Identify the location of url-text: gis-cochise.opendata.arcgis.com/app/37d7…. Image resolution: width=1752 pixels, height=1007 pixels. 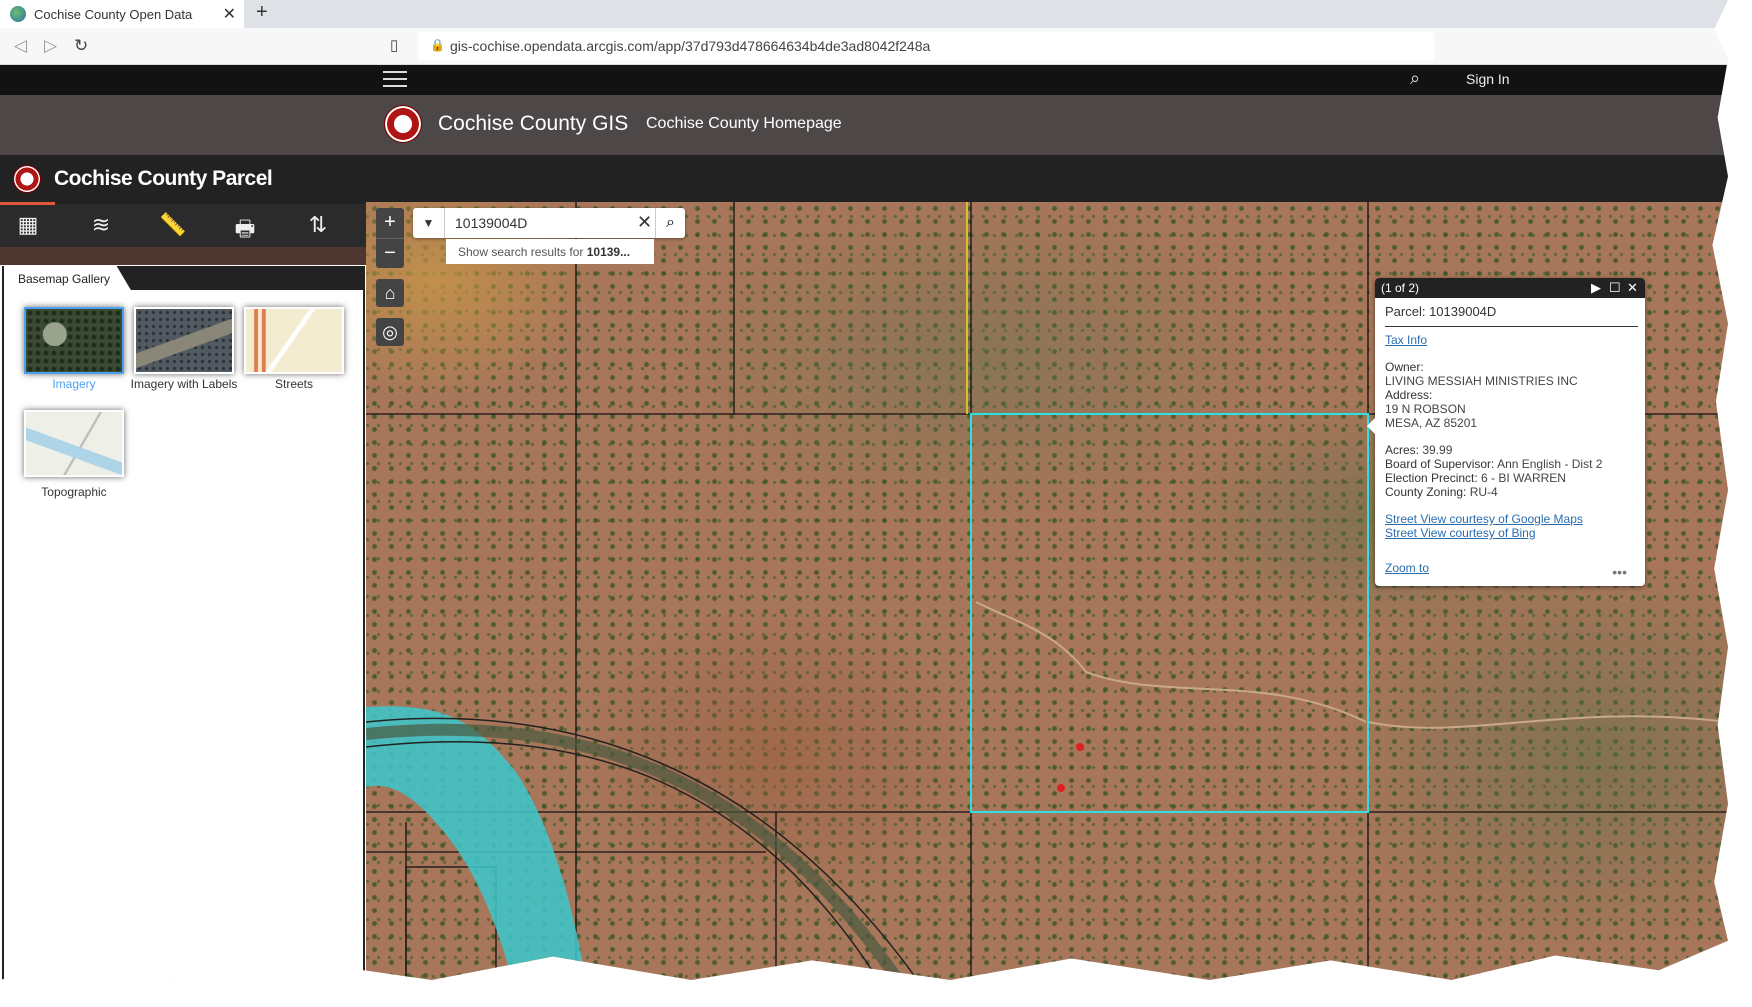
(690, 46).